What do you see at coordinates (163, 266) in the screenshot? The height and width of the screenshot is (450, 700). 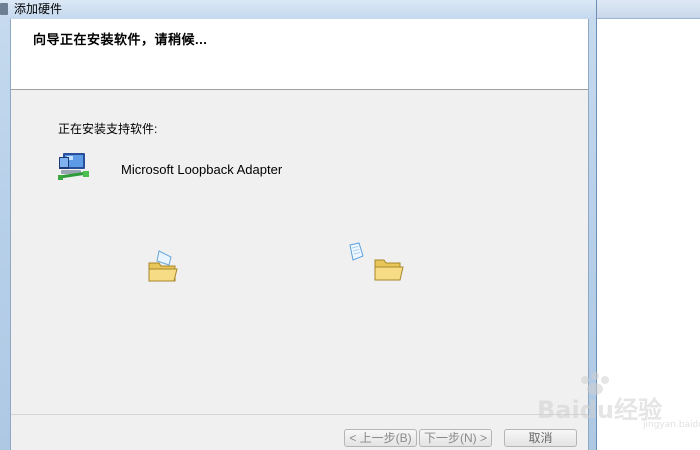 I see `source-folder-icon` at bounding box center [163, 266].